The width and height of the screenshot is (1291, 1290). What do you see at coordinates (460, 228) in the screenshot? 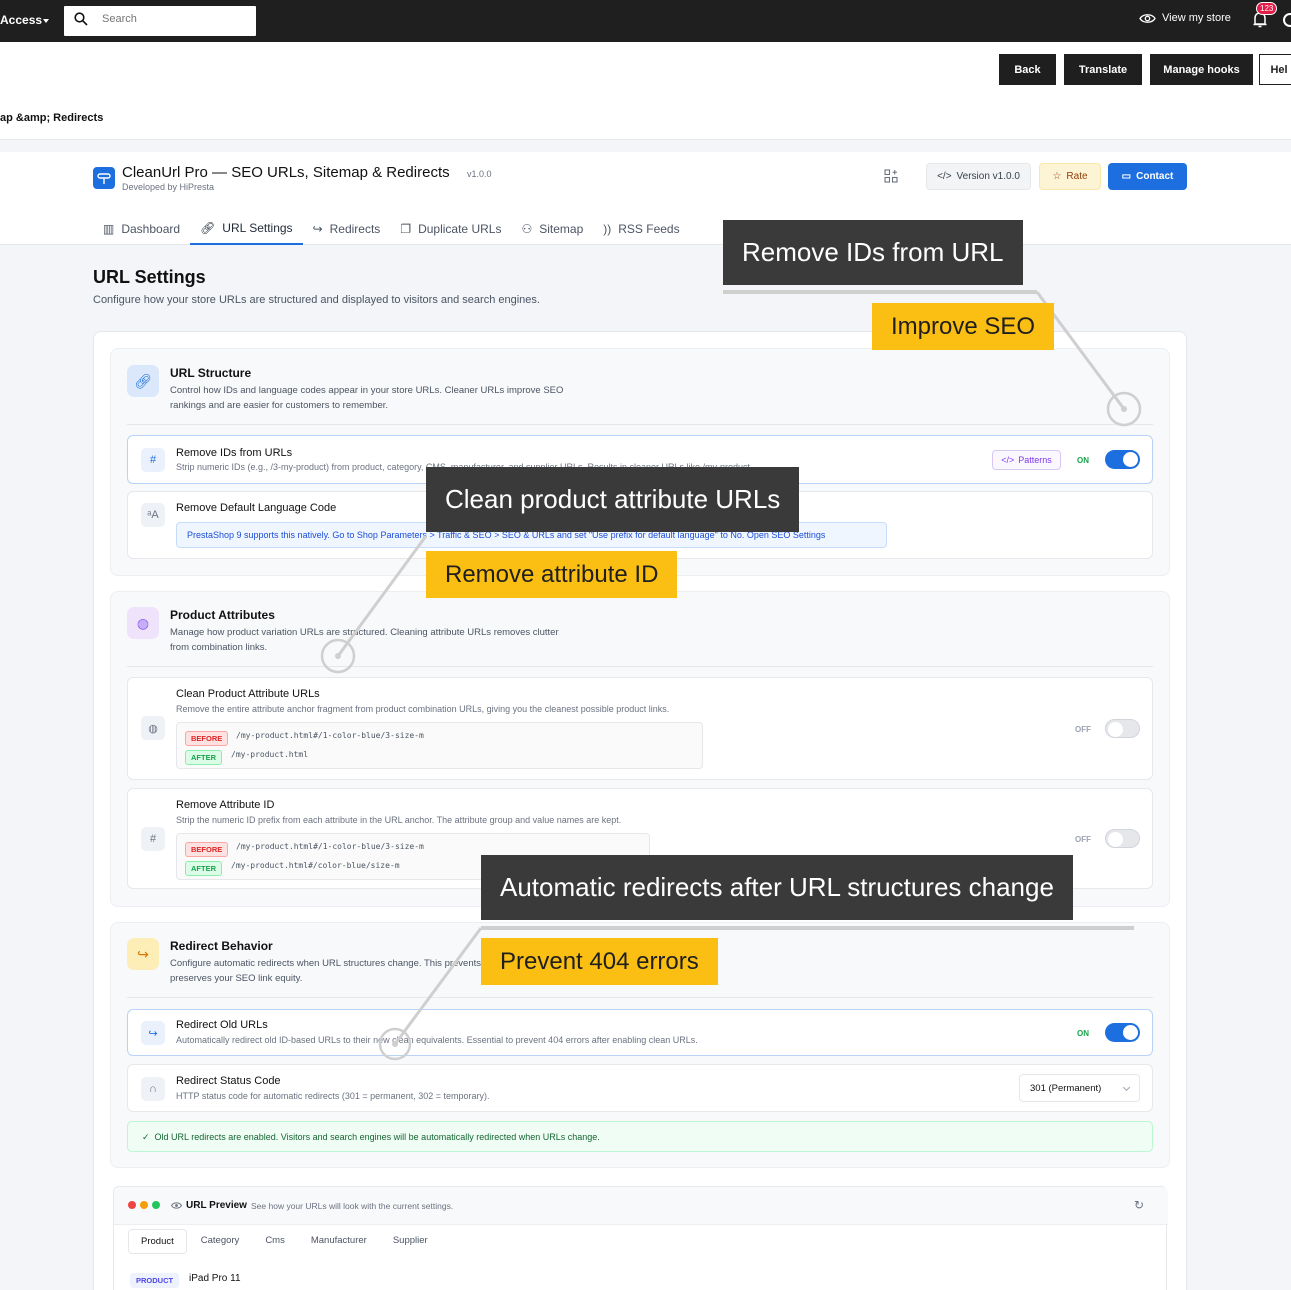
I see `tab-label: Duplicate URLs` at bounding box center [460, 228].